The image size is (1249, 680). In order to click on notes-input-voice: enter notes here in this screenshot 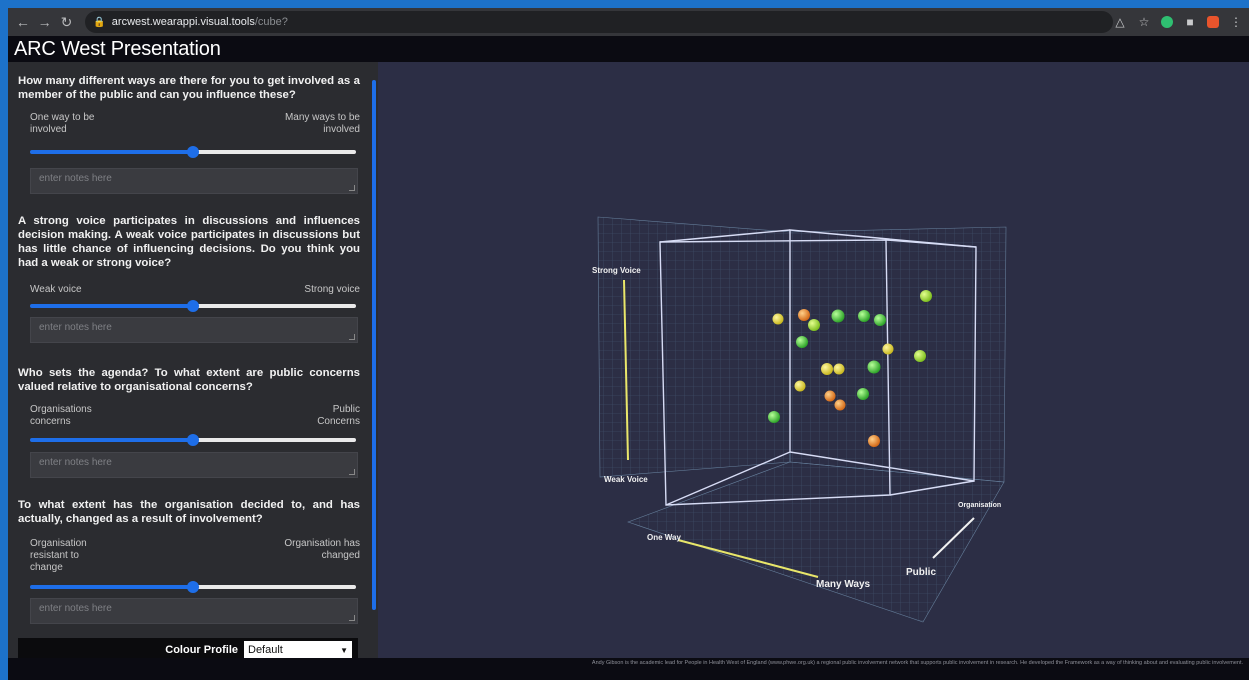, I will do `click(194, 330)`.